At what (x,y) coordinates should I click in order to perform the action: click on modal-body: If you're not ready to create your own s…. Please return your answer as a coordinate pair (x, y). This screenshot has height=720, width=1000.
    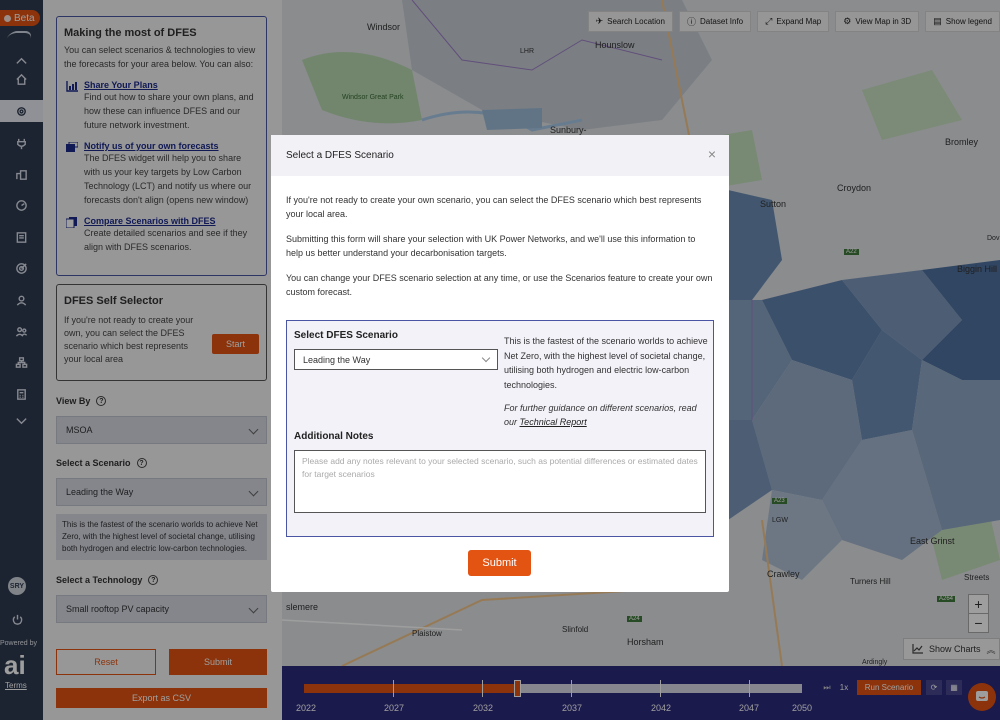
    Looking at the image, I should click on (500, 237).